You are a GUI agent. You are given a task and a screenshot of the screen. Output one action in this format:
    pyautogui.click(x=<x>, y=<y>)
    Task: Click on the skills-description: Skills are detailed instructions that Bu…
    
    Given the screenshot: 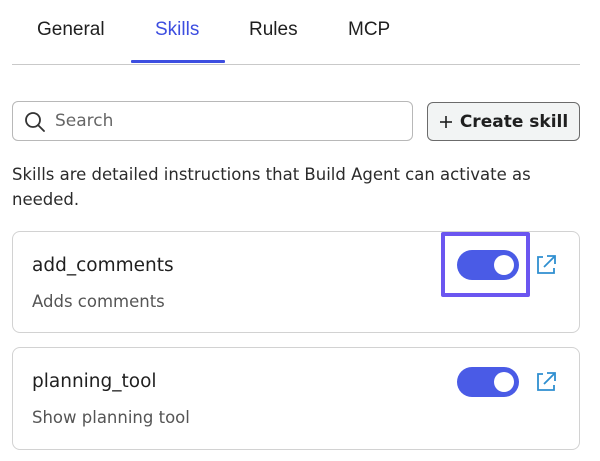 What is the action you would take?
    pyautogui.click(x=271, y=187)
    